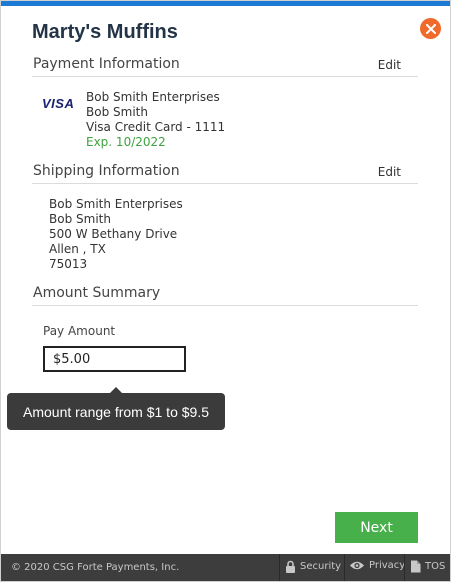 This screenshot has height=582, width=451. I want to click on copyright-text: © 2020 CSG Forte Payments, Inc., so click(95, 567).